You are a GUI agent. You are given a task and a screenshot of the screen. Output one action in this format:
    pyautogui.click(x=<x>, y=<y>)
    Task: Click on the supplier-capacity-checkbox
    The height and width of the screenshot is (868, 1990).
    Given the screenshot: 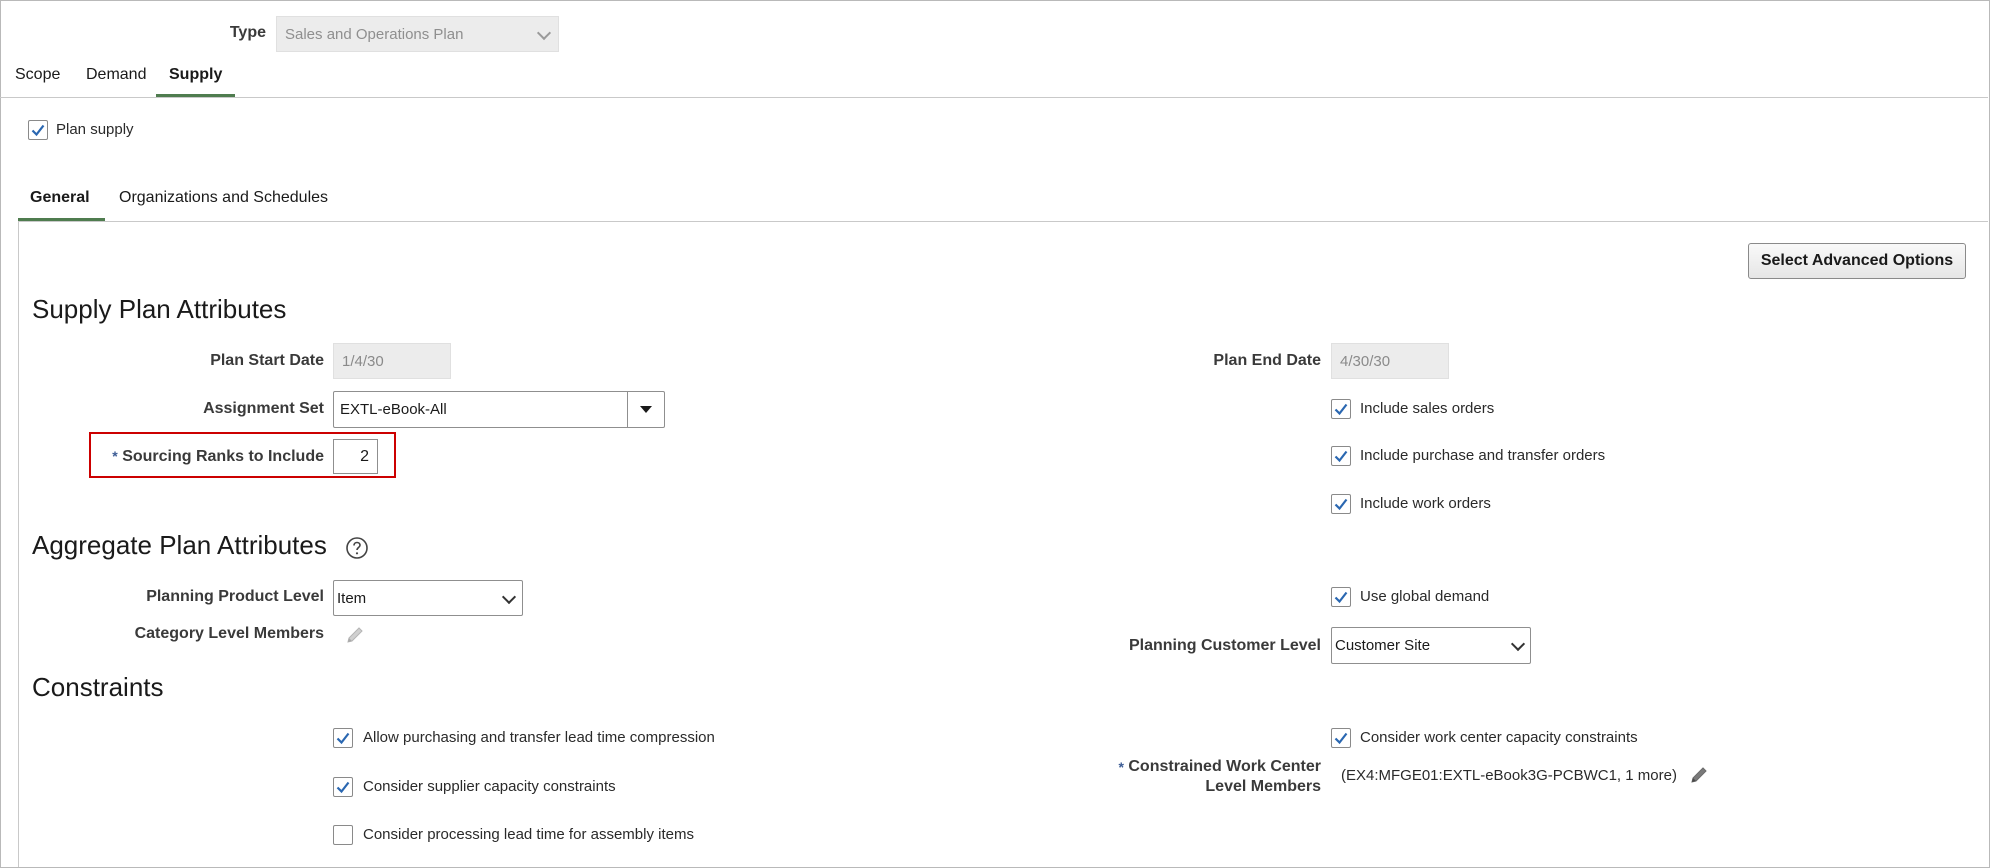 What is the action you would take?
    pyautogui.click(x=343, y=787)
    